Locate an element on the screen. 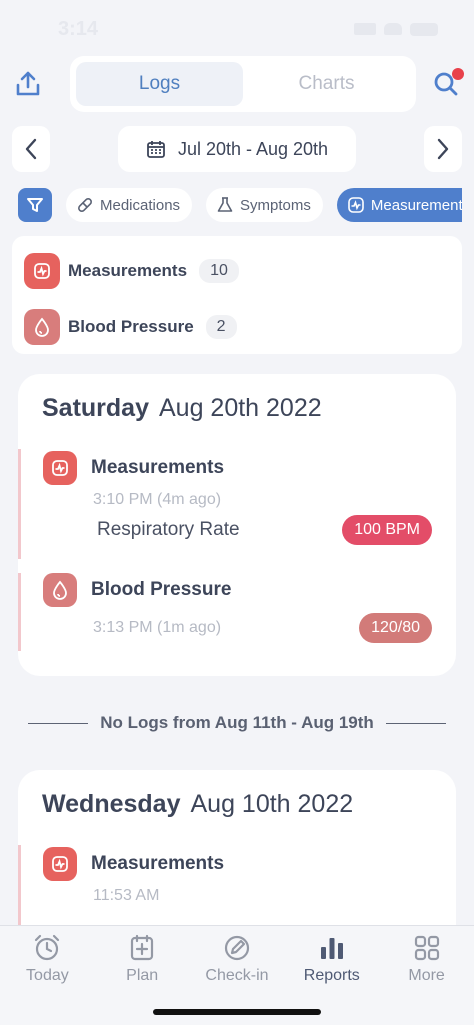  chip-medications-label: Medications is located at coordinates (140, 205).